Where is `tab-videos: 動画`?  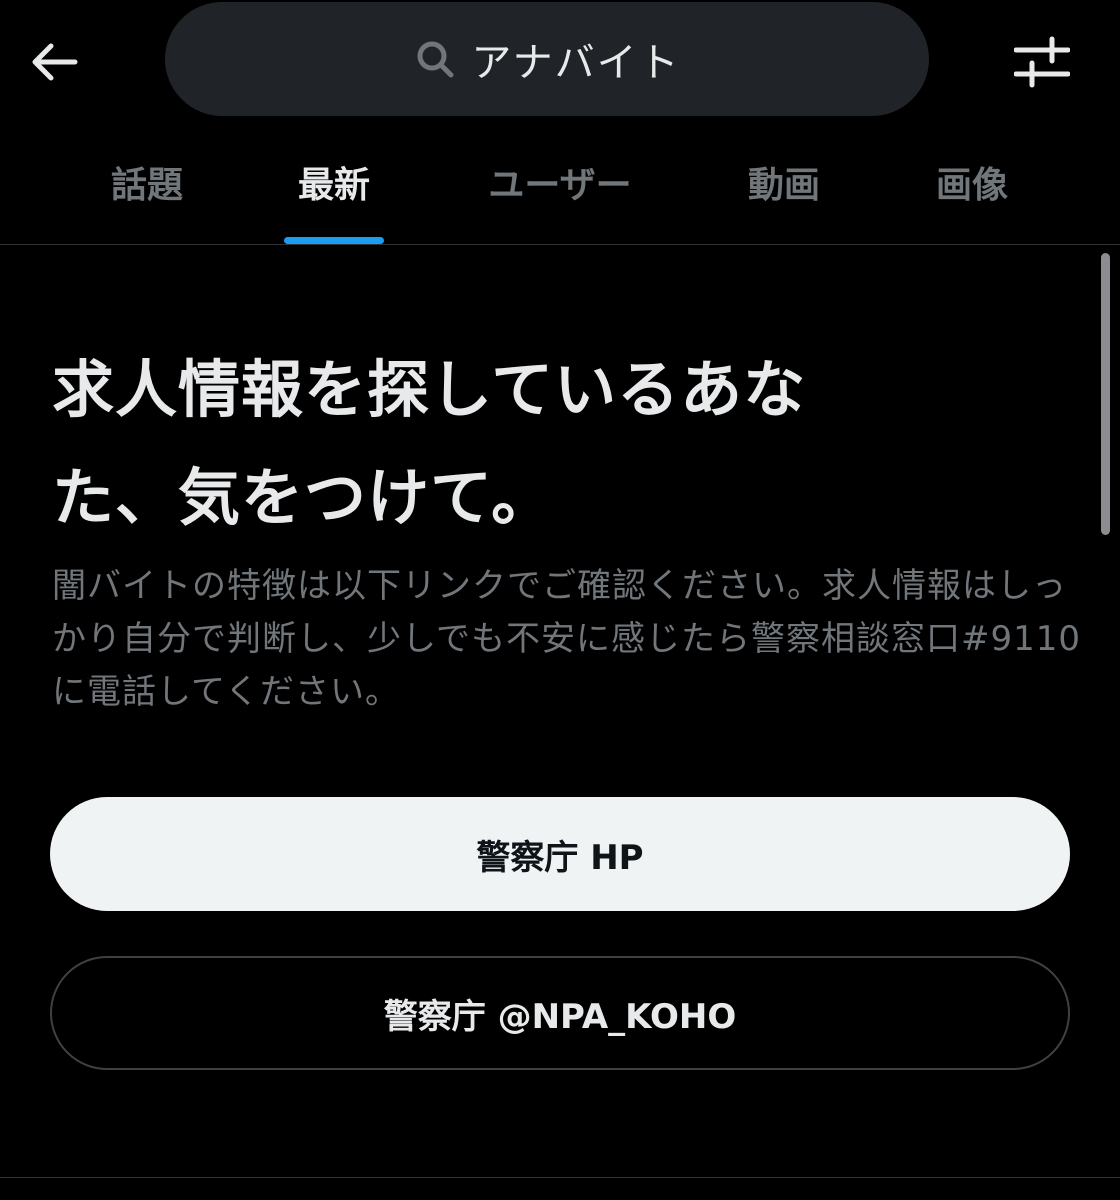 tab-videos: 動画 is located at coordinates (784, 182).